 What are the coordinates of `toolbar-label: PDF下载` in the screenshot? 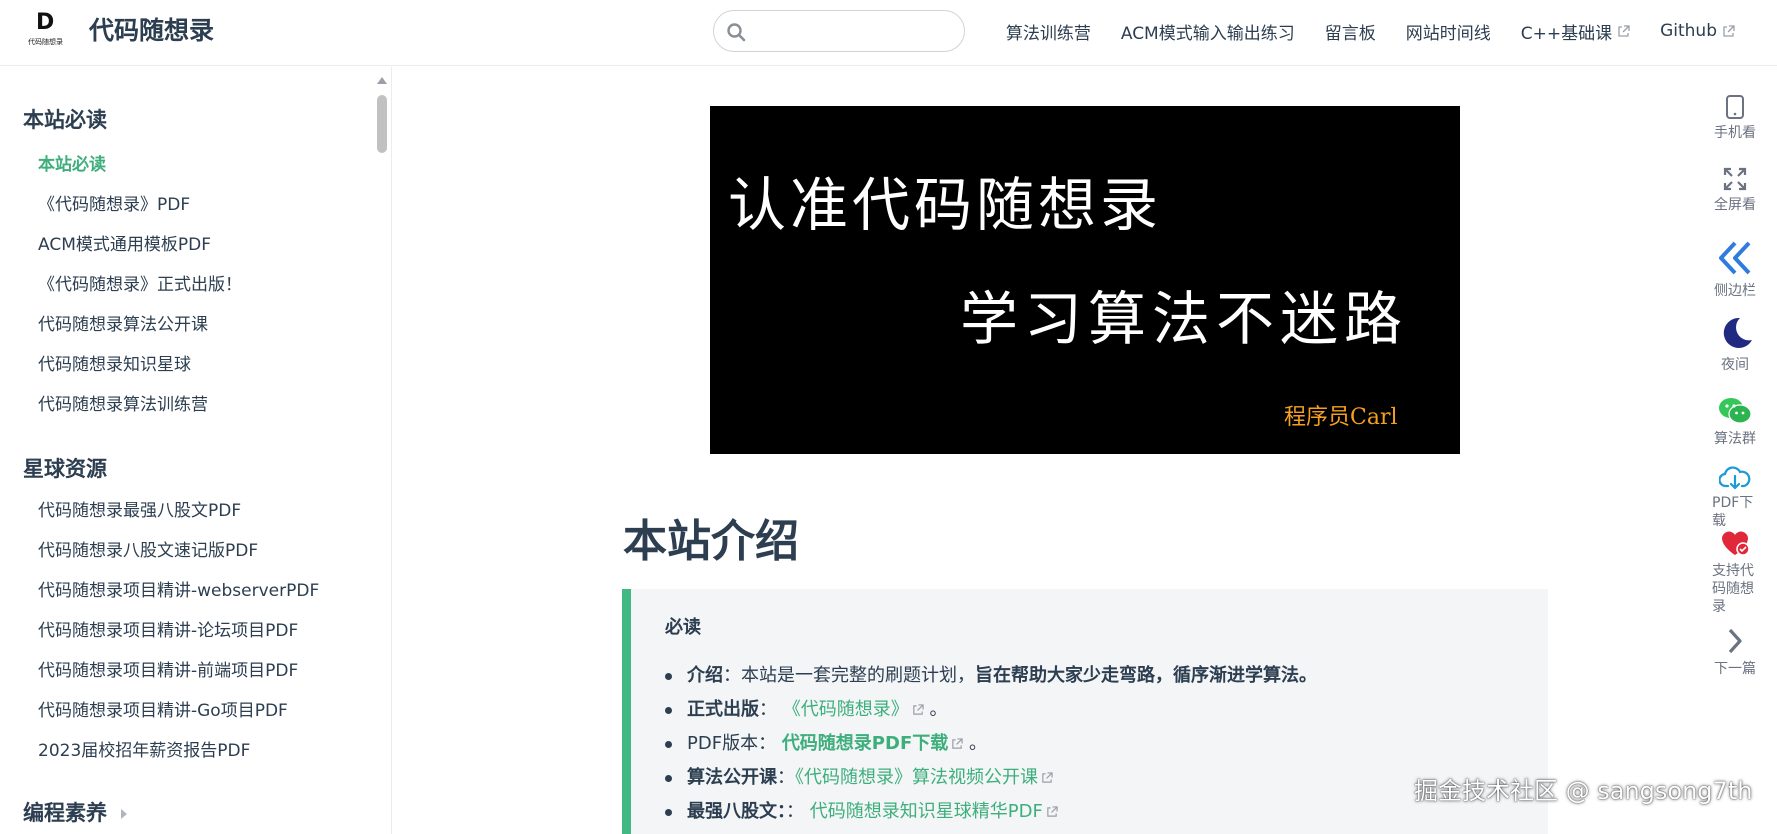 It's located at (1733, 512).